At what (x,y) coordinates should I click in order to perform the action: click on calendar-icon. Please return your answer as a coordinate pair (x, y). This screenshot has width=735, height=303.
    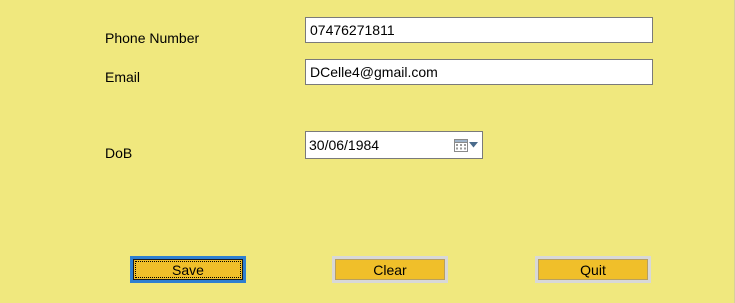
    Looking at the image, I should click on (461, 145).